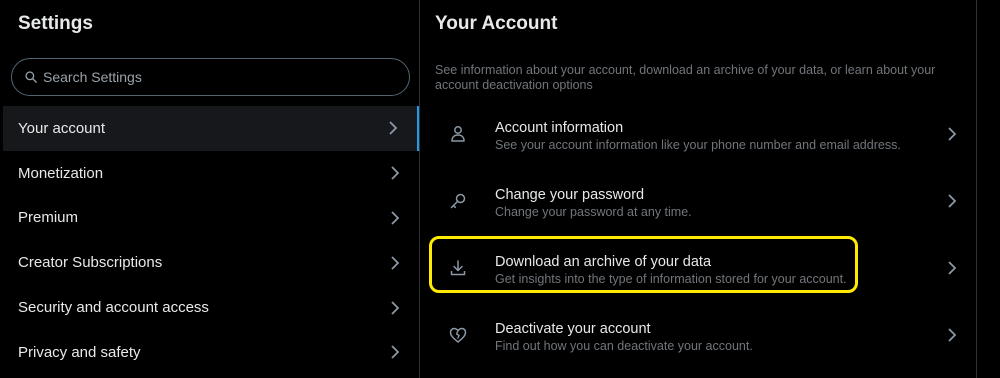  Describe the element at coordinates (92, 77) in the screenshot. I see `search-placeholder: Search Settings` at that location.